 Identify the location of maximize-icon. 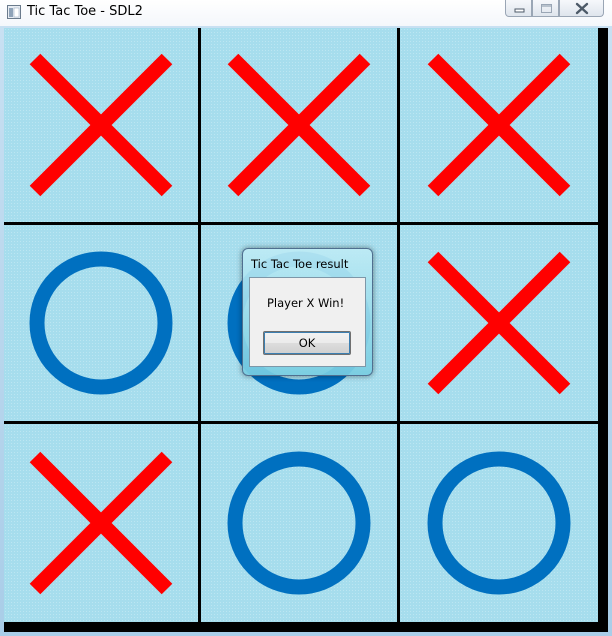
(546, 8).